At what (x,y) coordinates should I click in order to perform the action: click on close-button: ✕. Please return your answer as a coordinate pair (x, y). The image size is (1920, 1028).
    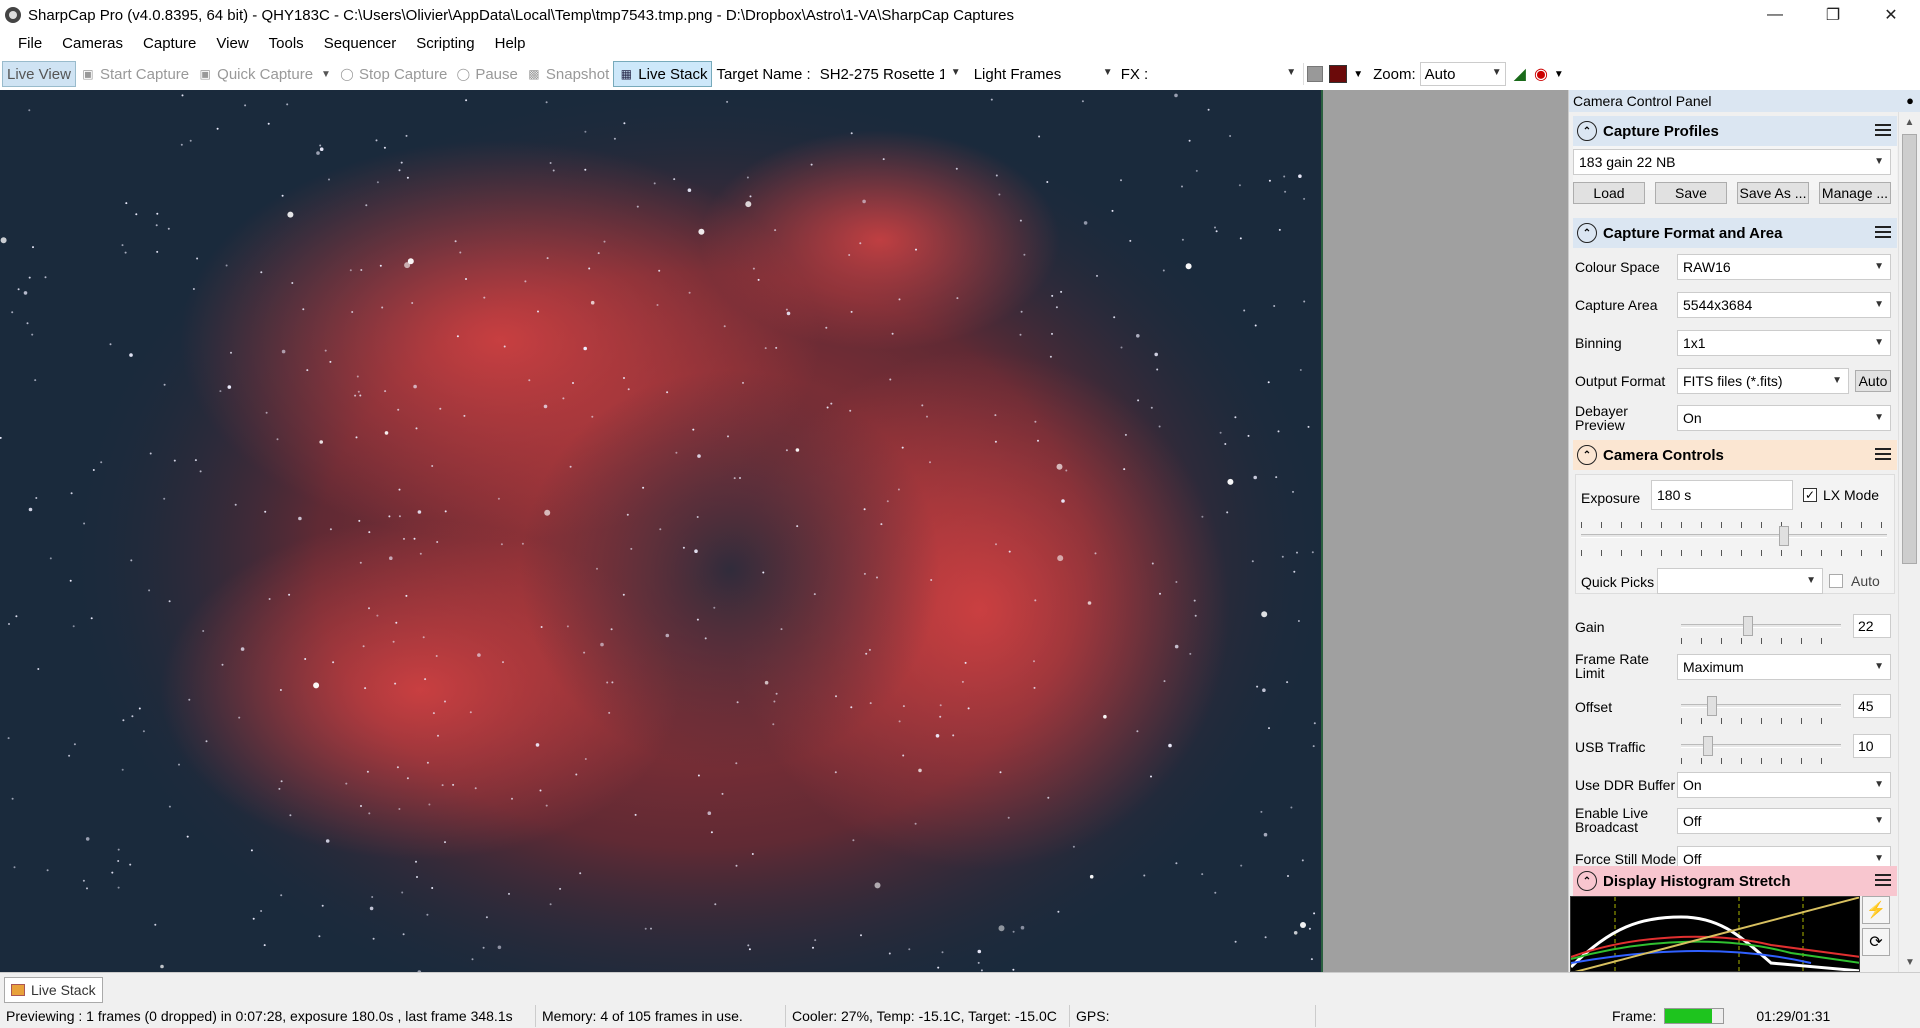
    Looking at the image, I should click on (1891, 15).